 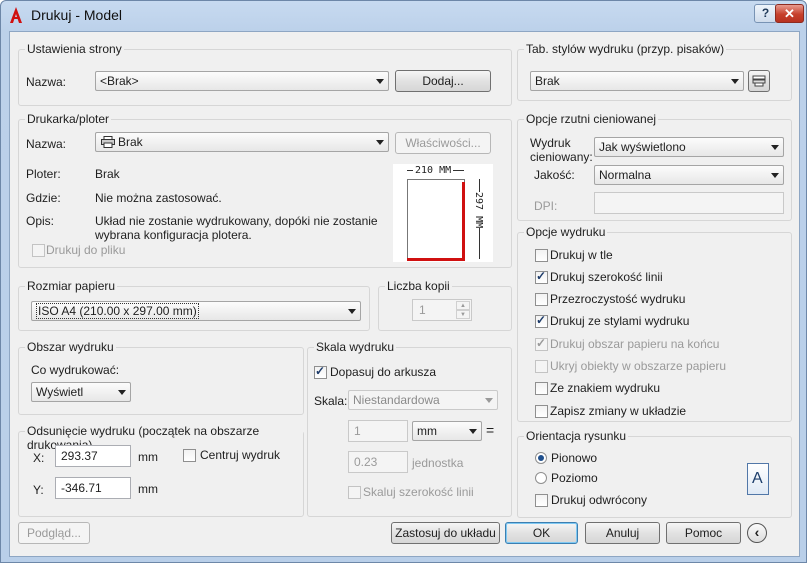 What do you see at coordinates (625, 49) in the screenshot?
I see `plot-style-table-label: Tab. stylów wydruku (przyp. pisaków)` at bounding box center [625, 49].